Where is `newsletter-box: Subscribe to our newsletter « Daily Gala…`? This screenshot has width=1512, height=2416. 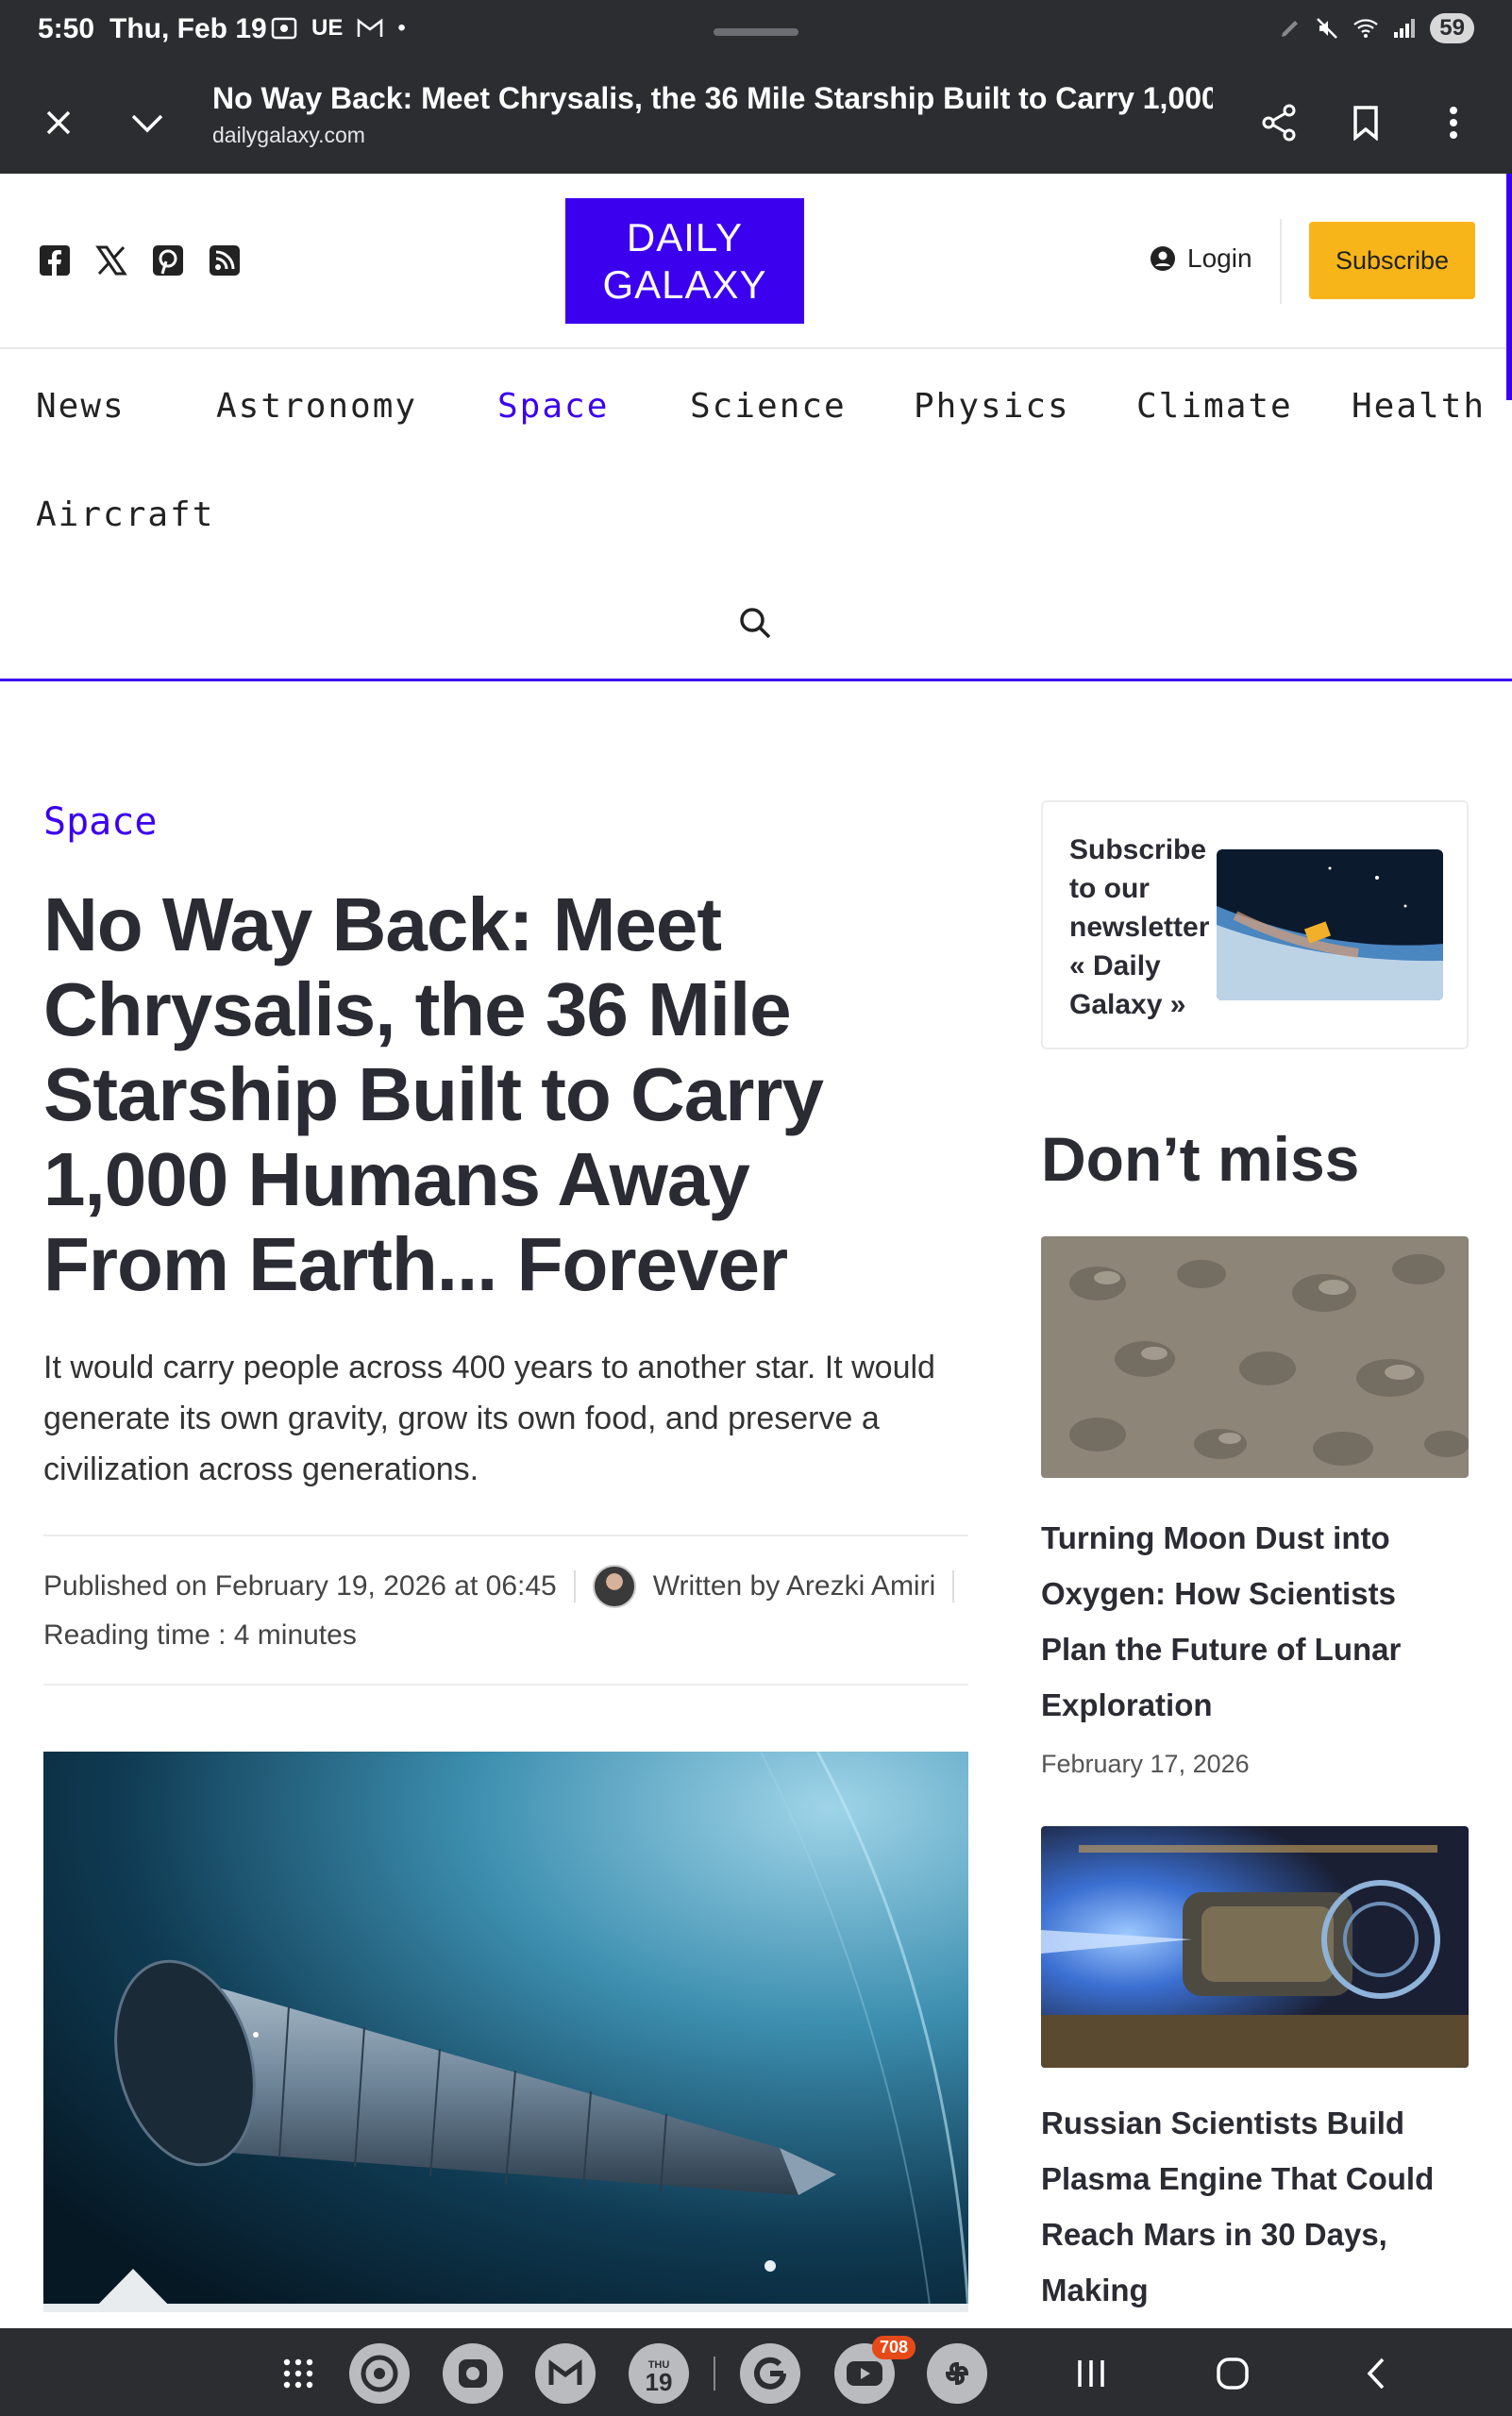 newsletter-box: Subscribe to our newsletter « Daily Gala… is located at coordinates (1255, 925).